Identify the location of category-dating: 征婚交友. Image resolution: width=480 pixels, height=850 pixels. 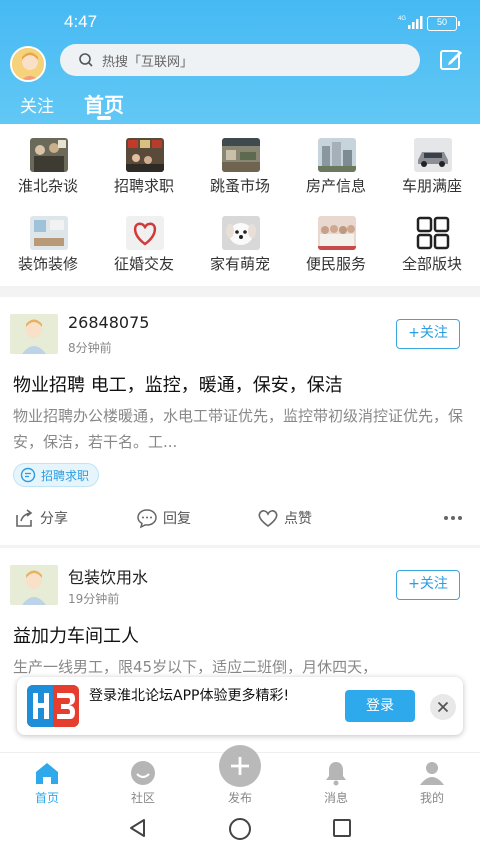
(144, 247).